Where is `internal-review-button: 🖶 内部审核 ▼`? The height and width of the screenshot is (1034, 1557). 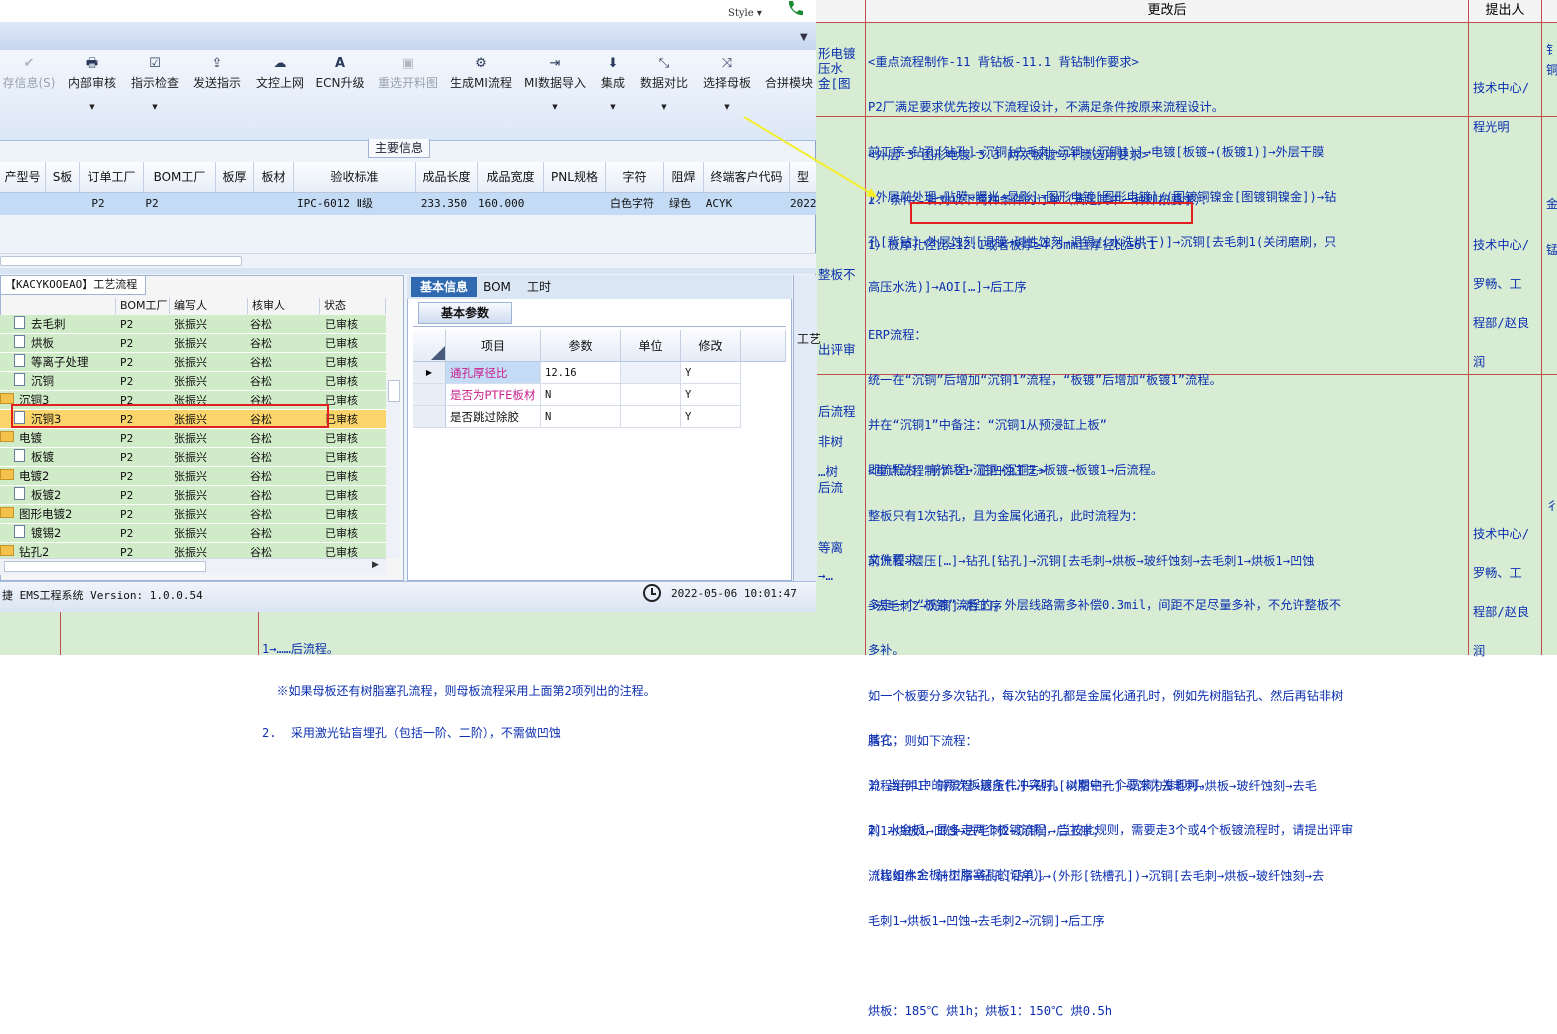 internal-review-button: 🖶 内部审核 ▼ is located at coordinates (92, 89).